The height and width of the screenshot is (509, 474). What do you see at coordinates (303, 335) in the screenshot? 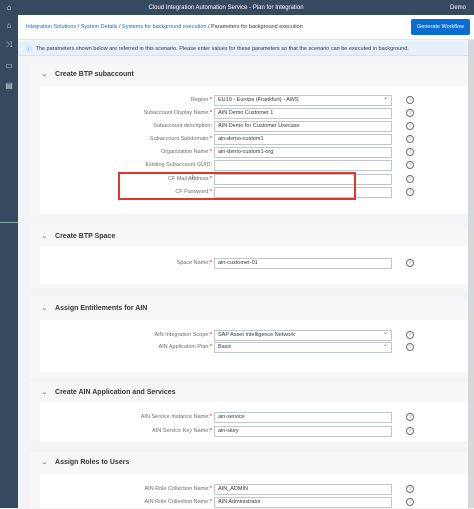
I see `ain-integration-scope-select: SAP Asset Intelligence Network` at bounding box center [303, 335].